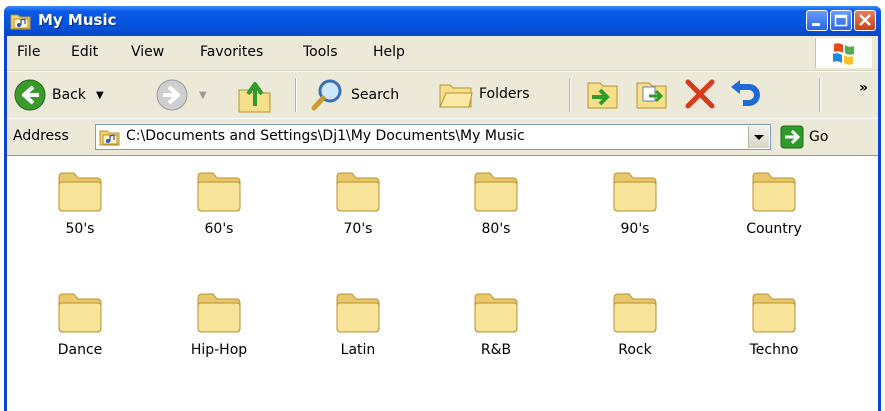 This screenshot has height=411, width=885. Describe the element at coordinates (172, 95) in the screenshot. I see `forward-arrow-icon` at that location.